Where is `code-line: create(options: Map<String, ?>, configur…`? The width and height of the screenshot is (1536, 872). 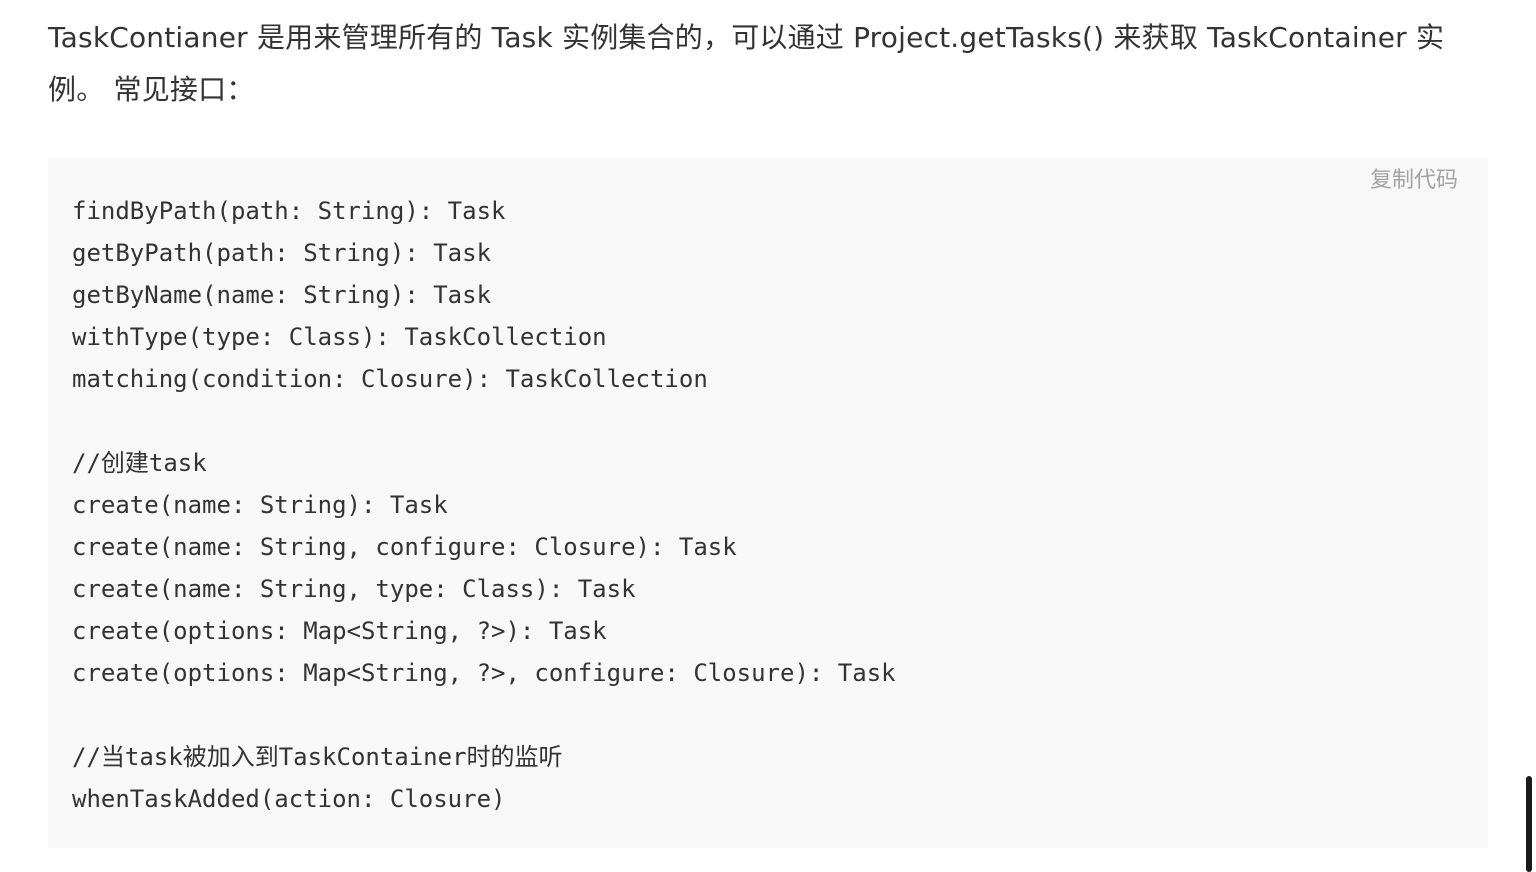 code-line: create(options: Map<String, ?>, configur… is located at coordinates (484, 673).